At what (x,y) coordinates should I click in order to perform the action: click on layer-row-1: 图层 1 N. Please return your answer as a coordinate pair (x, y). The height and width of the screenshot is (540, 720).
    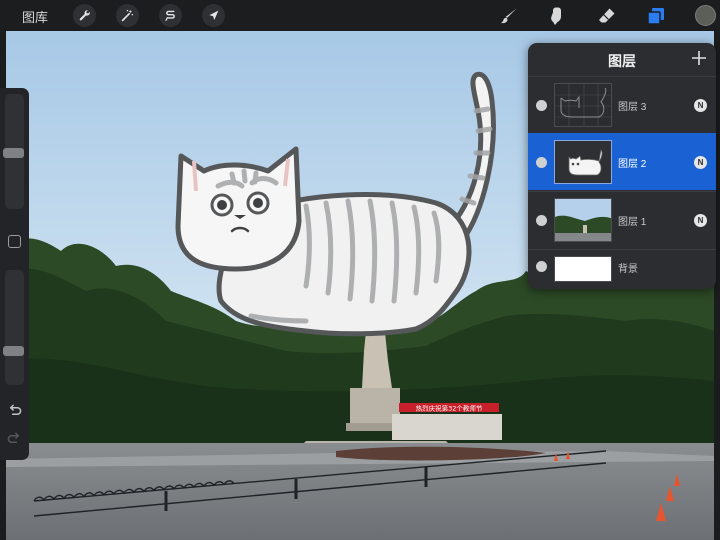
    Looking at the image, I should click on (622, 219).